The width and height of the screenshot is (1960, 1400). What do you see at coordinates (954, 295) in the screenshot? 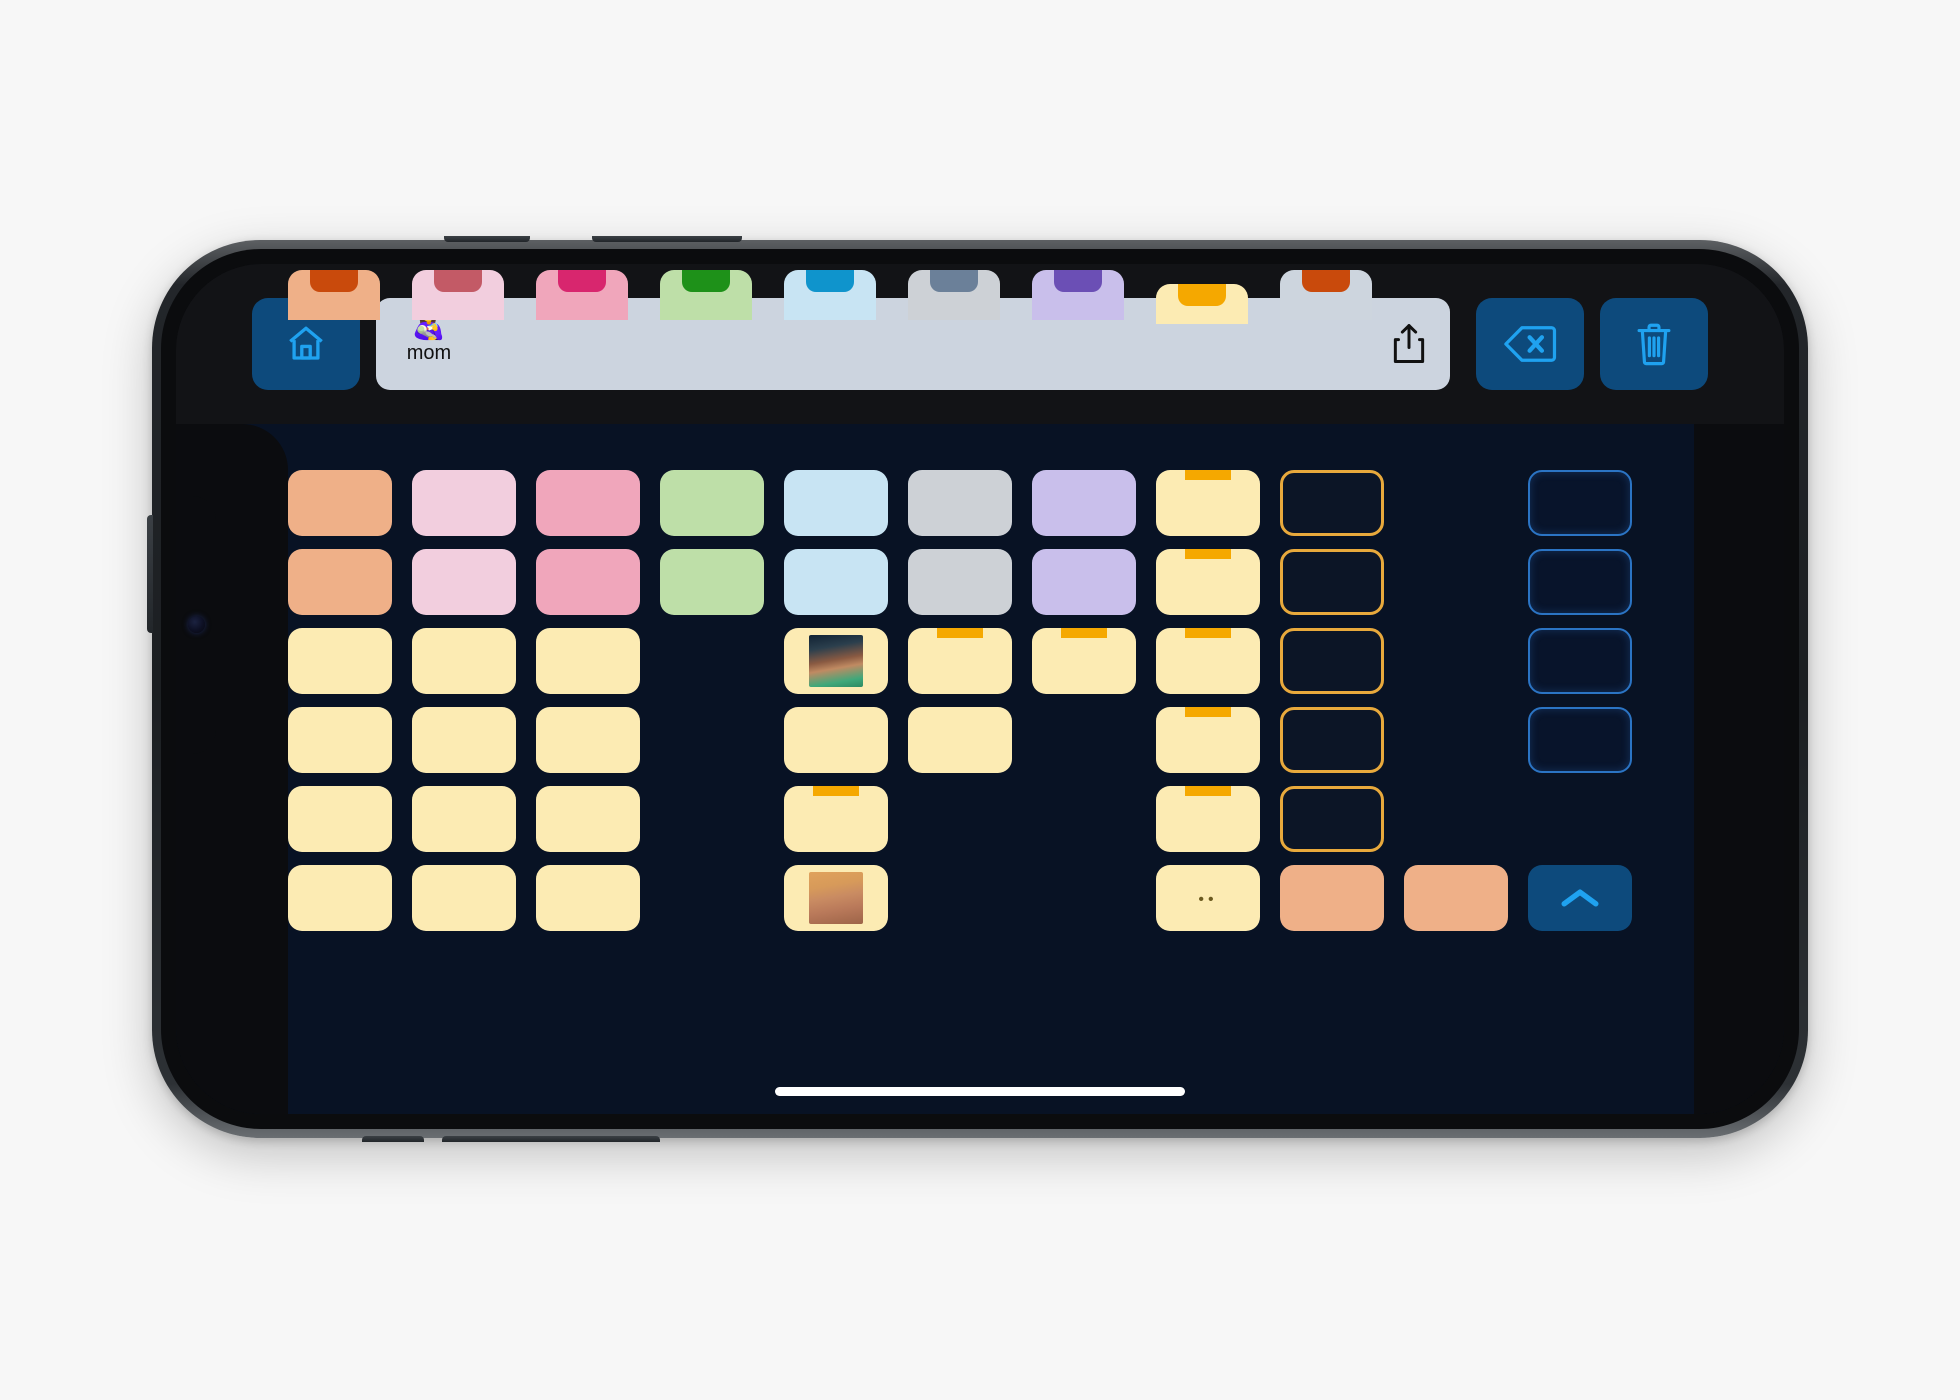
I see `category-tab-questions` at bounding box center [954, 295].